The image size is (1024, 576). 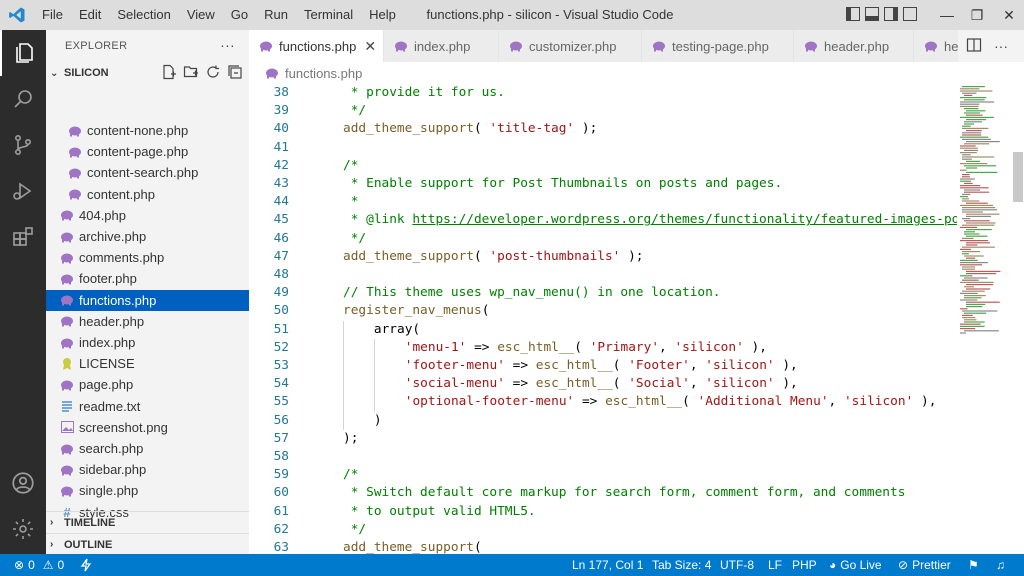 I want to click on vertical-scrollbar, so click(x=1018, y=319).